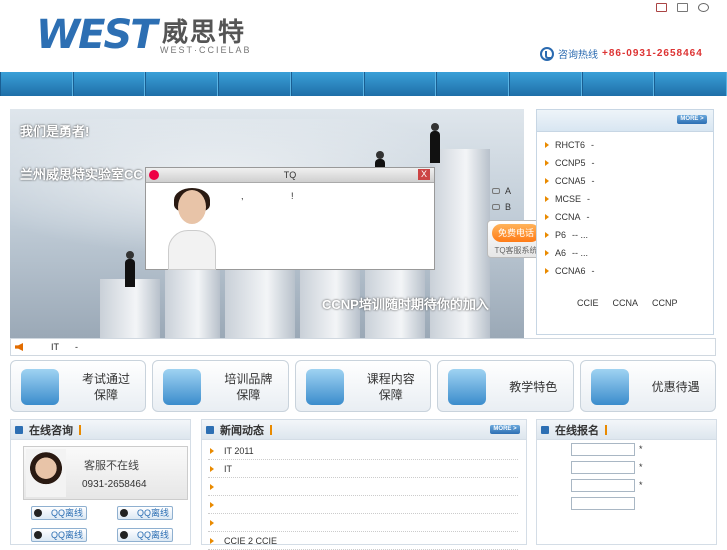  Describe the element at coordinates (577, 430) in the screenshot. I see `panel-title: 在线报名` at that location.